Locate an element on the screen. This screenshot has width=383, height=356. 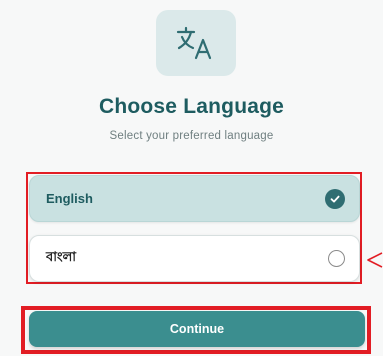
check-circle-icon is located at coordinates (335, 198).